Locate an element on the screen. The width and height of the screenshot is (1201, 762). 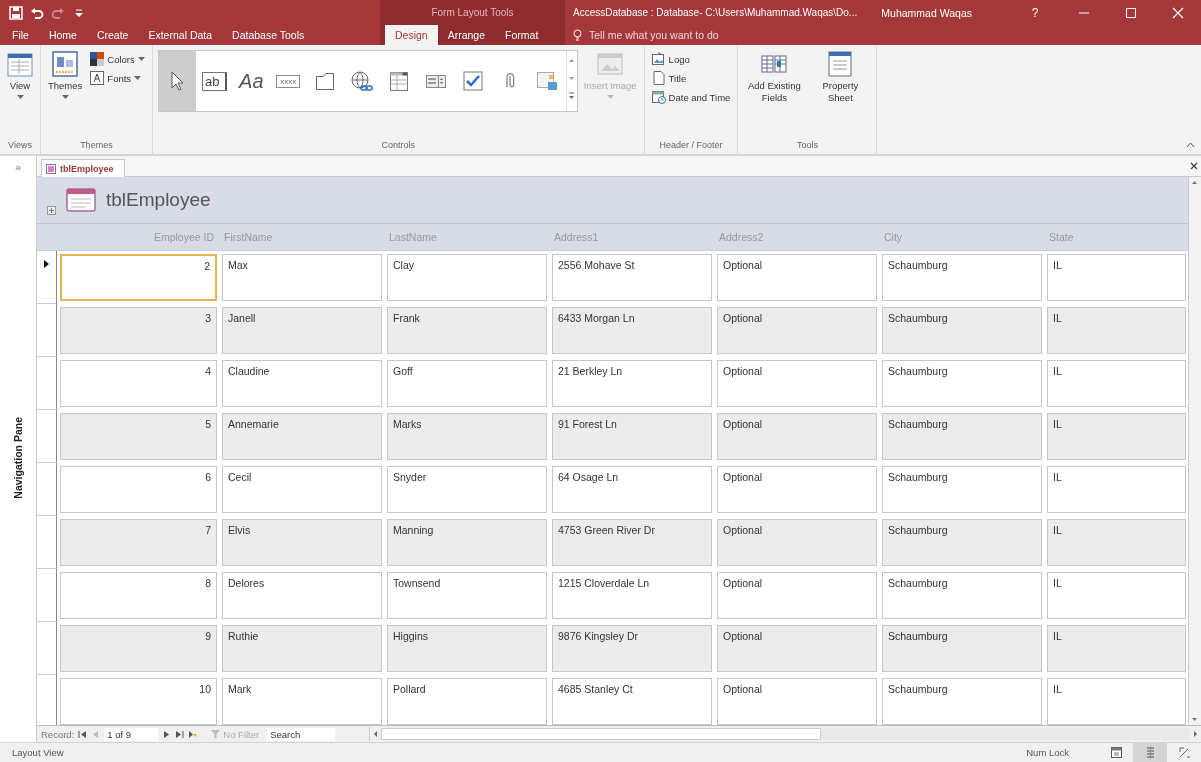
field-cell: Delores is located at coordinates (302, 595).